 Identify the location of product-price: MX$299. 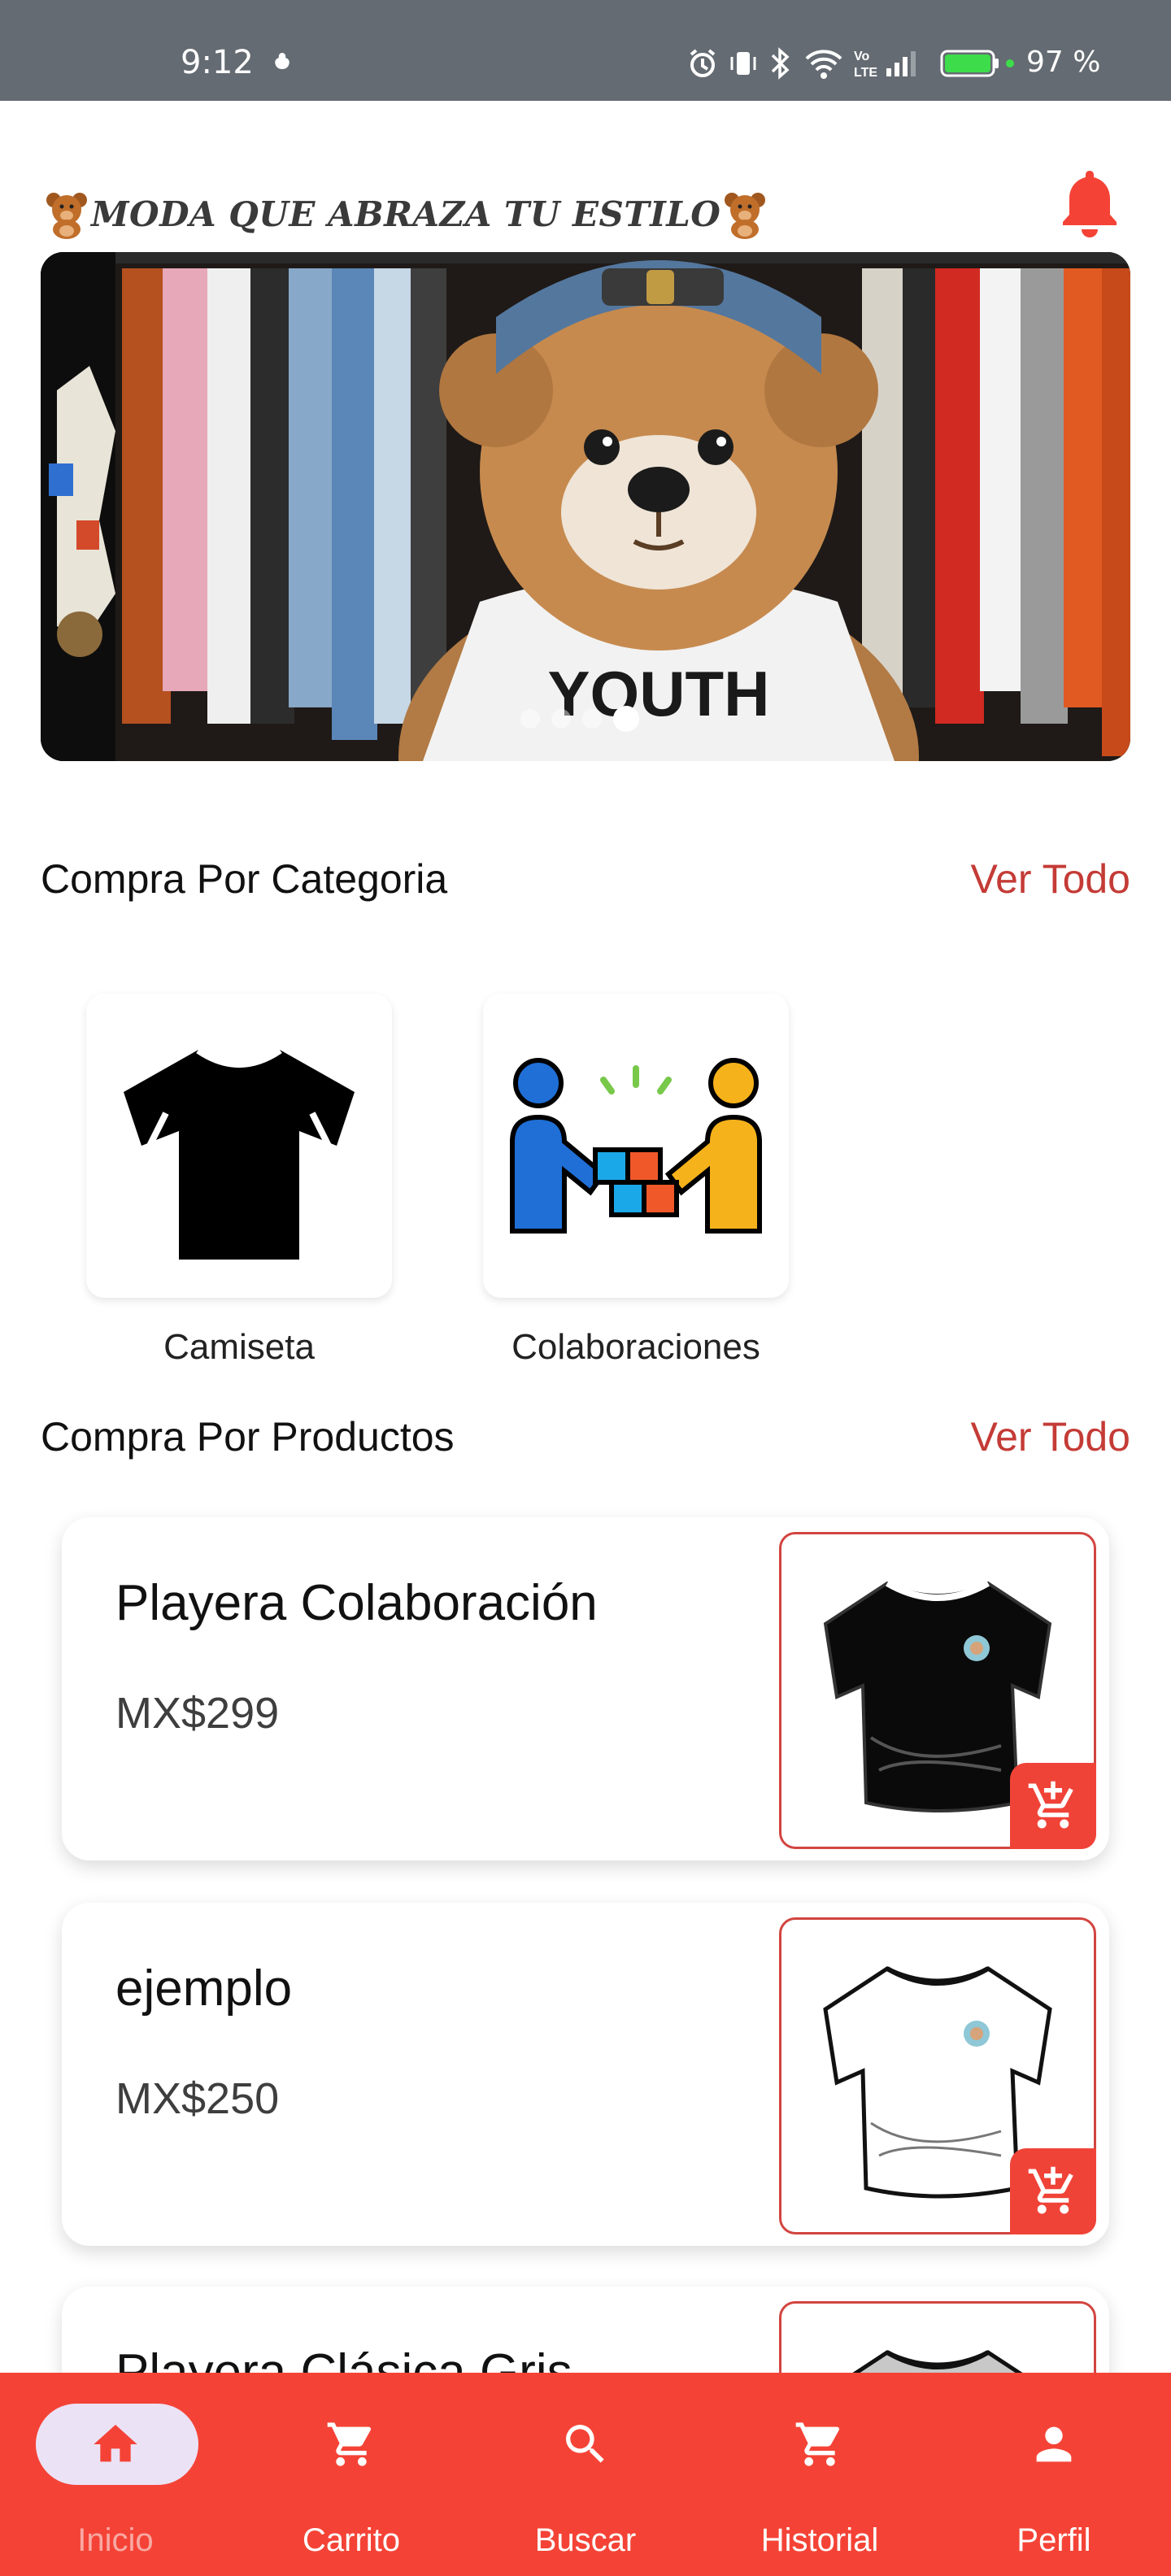
(198, 1714).